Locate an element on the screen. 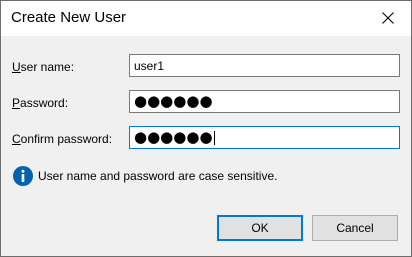 The image size is (412, 257). username-label: User name: is located at coordinates (43, 67).